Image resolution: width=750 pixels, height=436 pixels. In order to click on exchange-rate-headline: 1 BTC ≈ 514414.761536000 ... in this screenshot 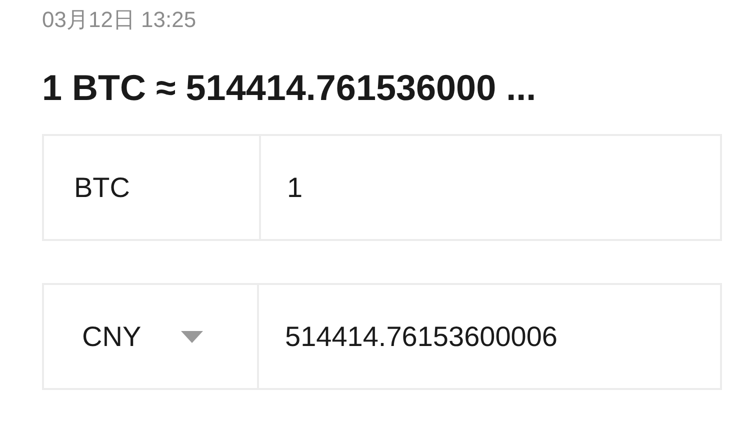, I will do `click(290, 88)`.